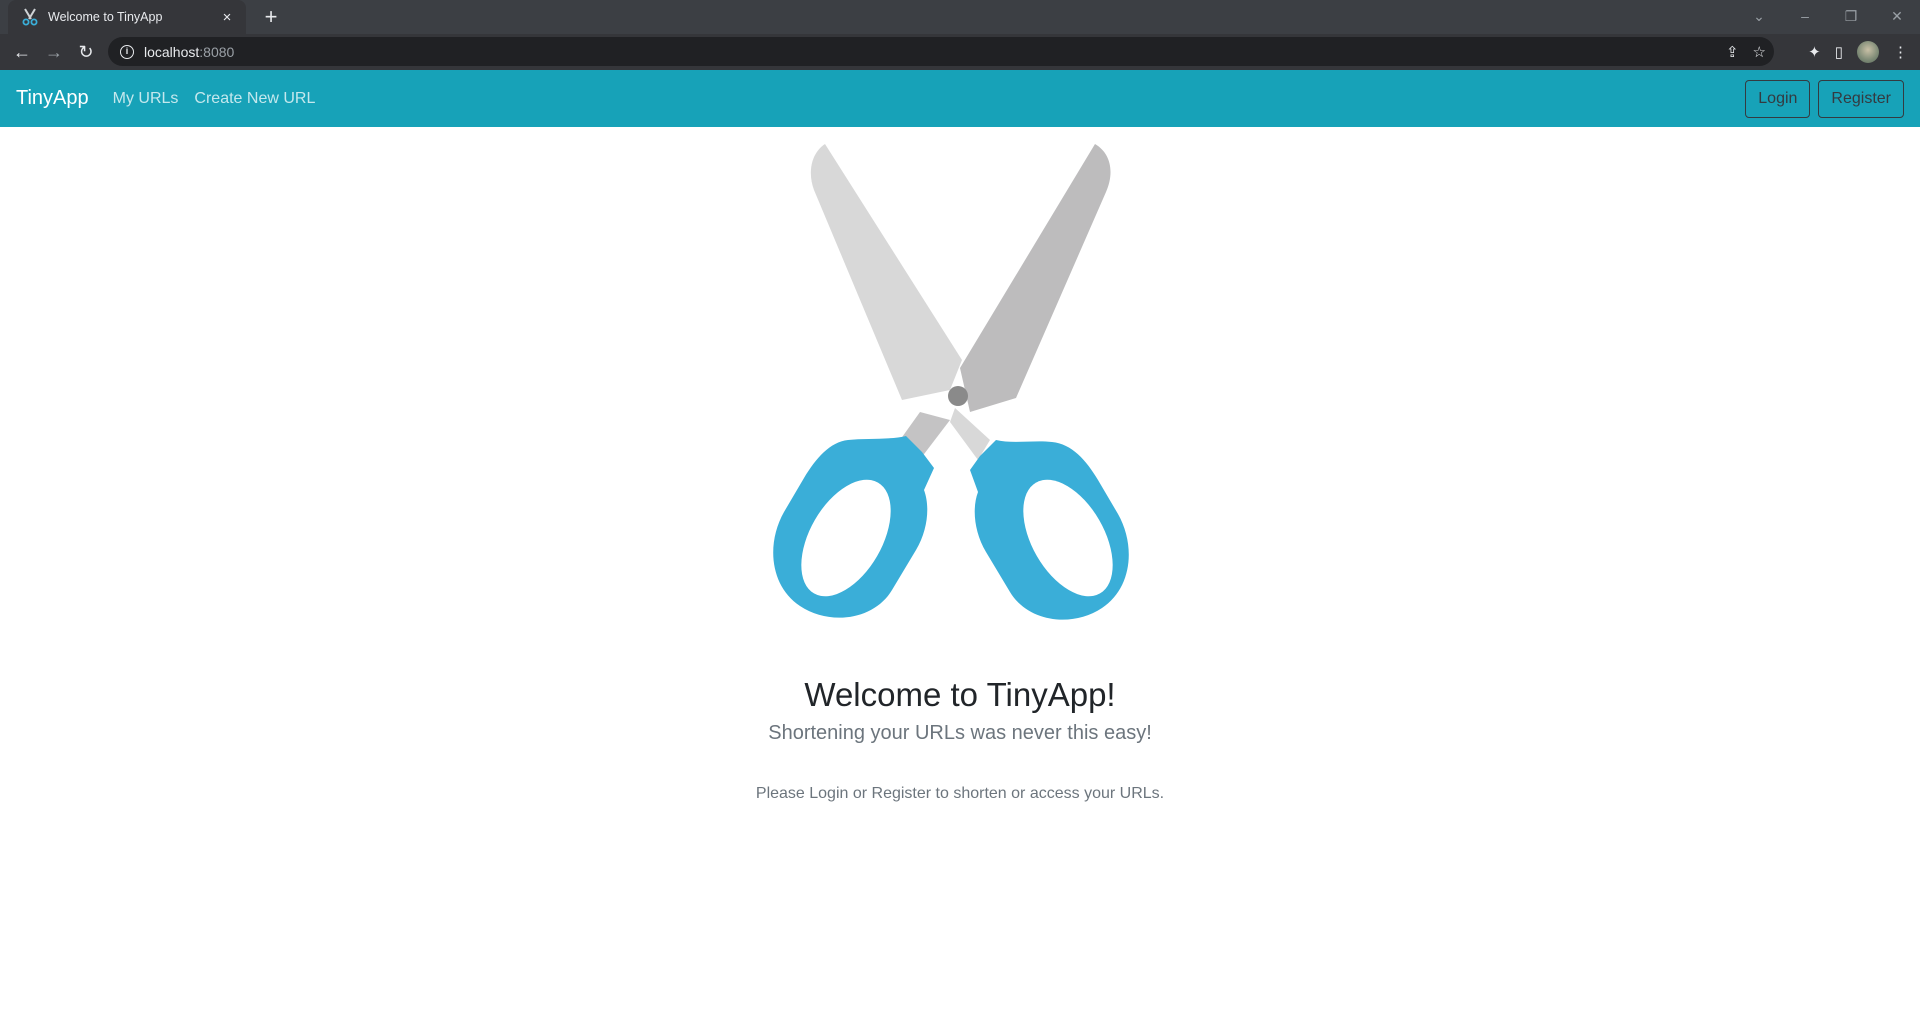 This screenshot has height=1029, width=1920. Describe the element at coordinates (30, 17) in the screenshot. I see `scissors-icon` at that location.